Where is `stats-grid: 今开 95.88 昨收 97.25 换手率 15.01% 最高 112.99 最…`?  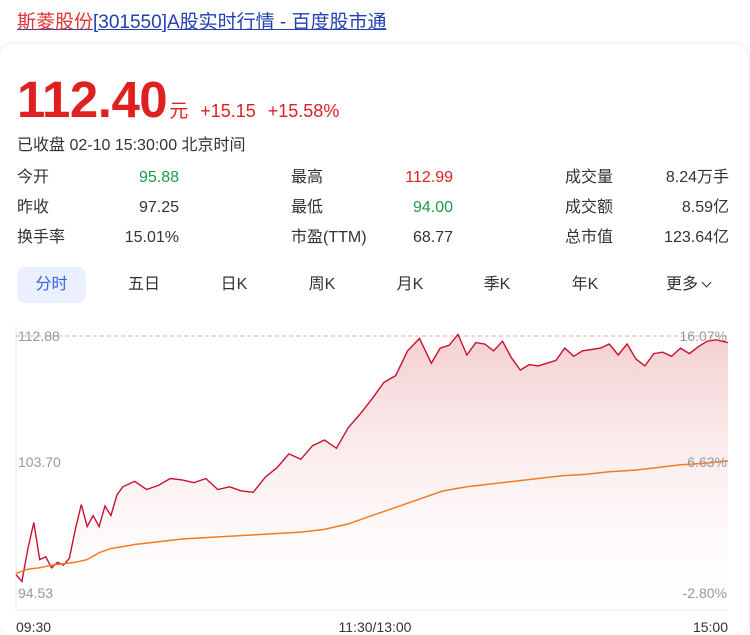 stats-grid: 今开 95.88 昨收 97.25 换手率 15.01% 最高 112.99 最… is located at coordinates (373, 210).